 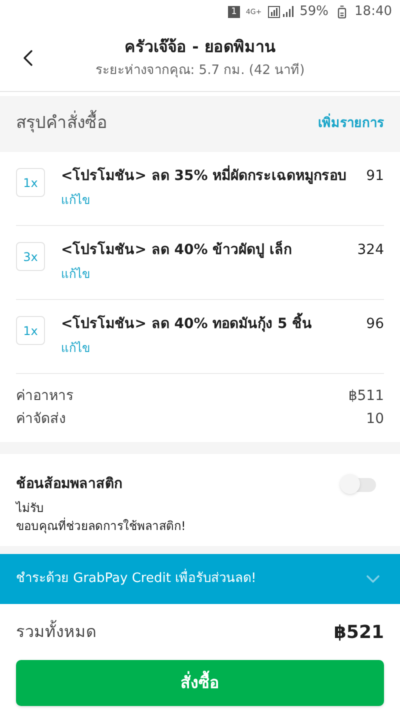 What do you see at coordinates (186, 324) in the screenshot?
I see `item-name: <โปรโมชัน> ลด 40% ทอดมันกุ้ง 5 ชิ้น` at bounding box center [186, 324].